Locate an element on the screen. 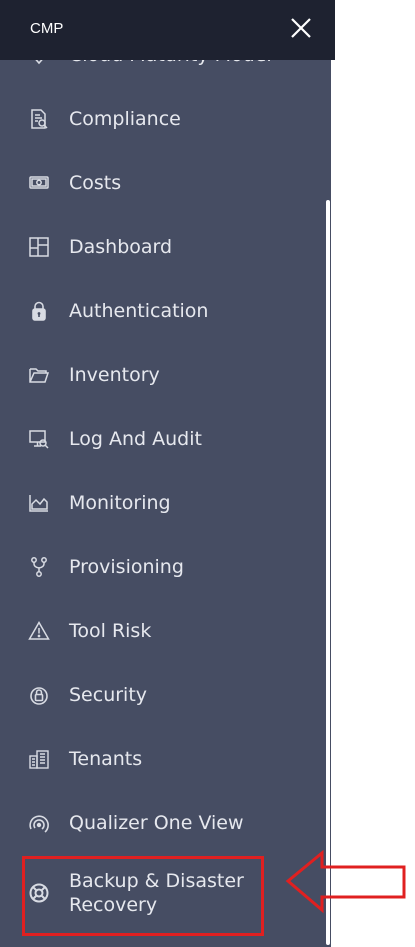  app-title: CMP is located at coordinates (47, 28).